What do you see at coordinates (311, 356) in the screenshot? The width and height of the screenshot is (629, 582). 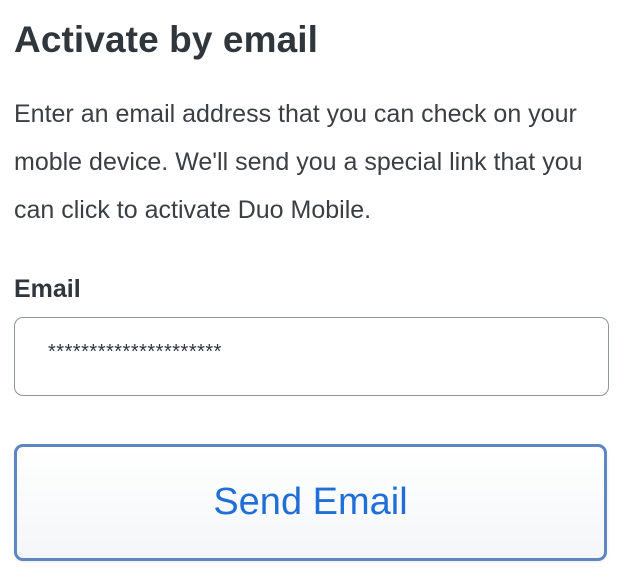 I see `email-field` at bounding box center [311, 356].